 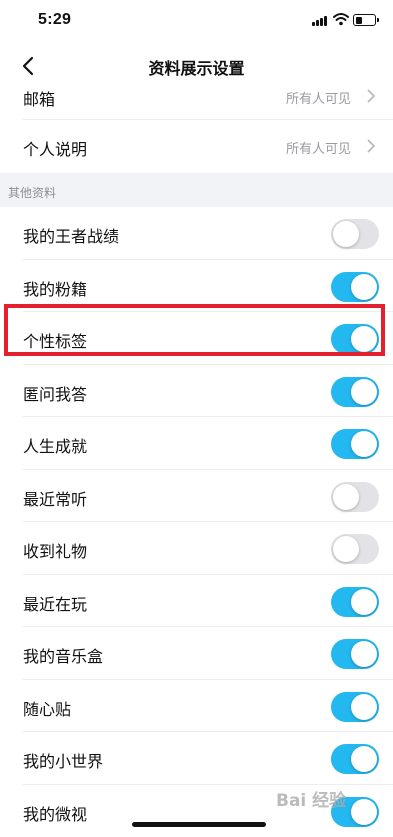 What do you see at coordinates (63, 655) in the screenshot?
I see `toggle-label: 我的音乐盒` at bounding box center [63, 655].